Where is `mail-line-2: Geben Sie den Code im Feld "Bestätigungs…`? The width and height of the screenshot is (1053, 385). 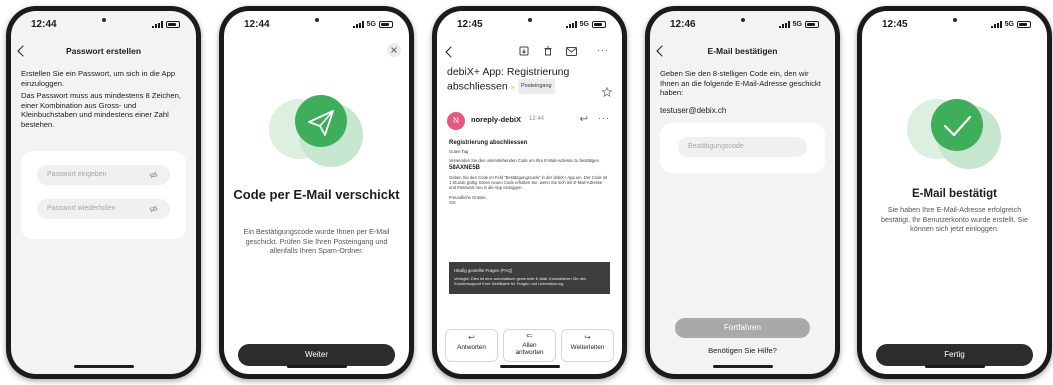 mail-line-2: Geben Sie den Code im Feld "Bestätigungs… is located at coordinates (528, 182).